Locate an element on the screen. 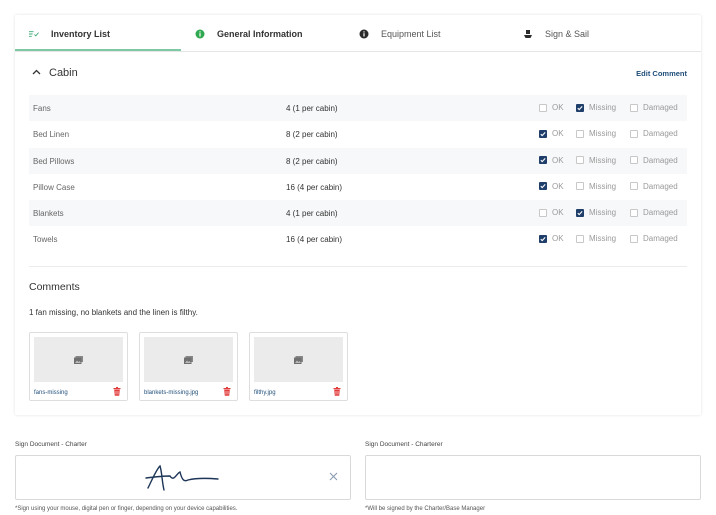 The image size is (716, 515). item-name: Bed Pillows is located at coordinates (54, 161).